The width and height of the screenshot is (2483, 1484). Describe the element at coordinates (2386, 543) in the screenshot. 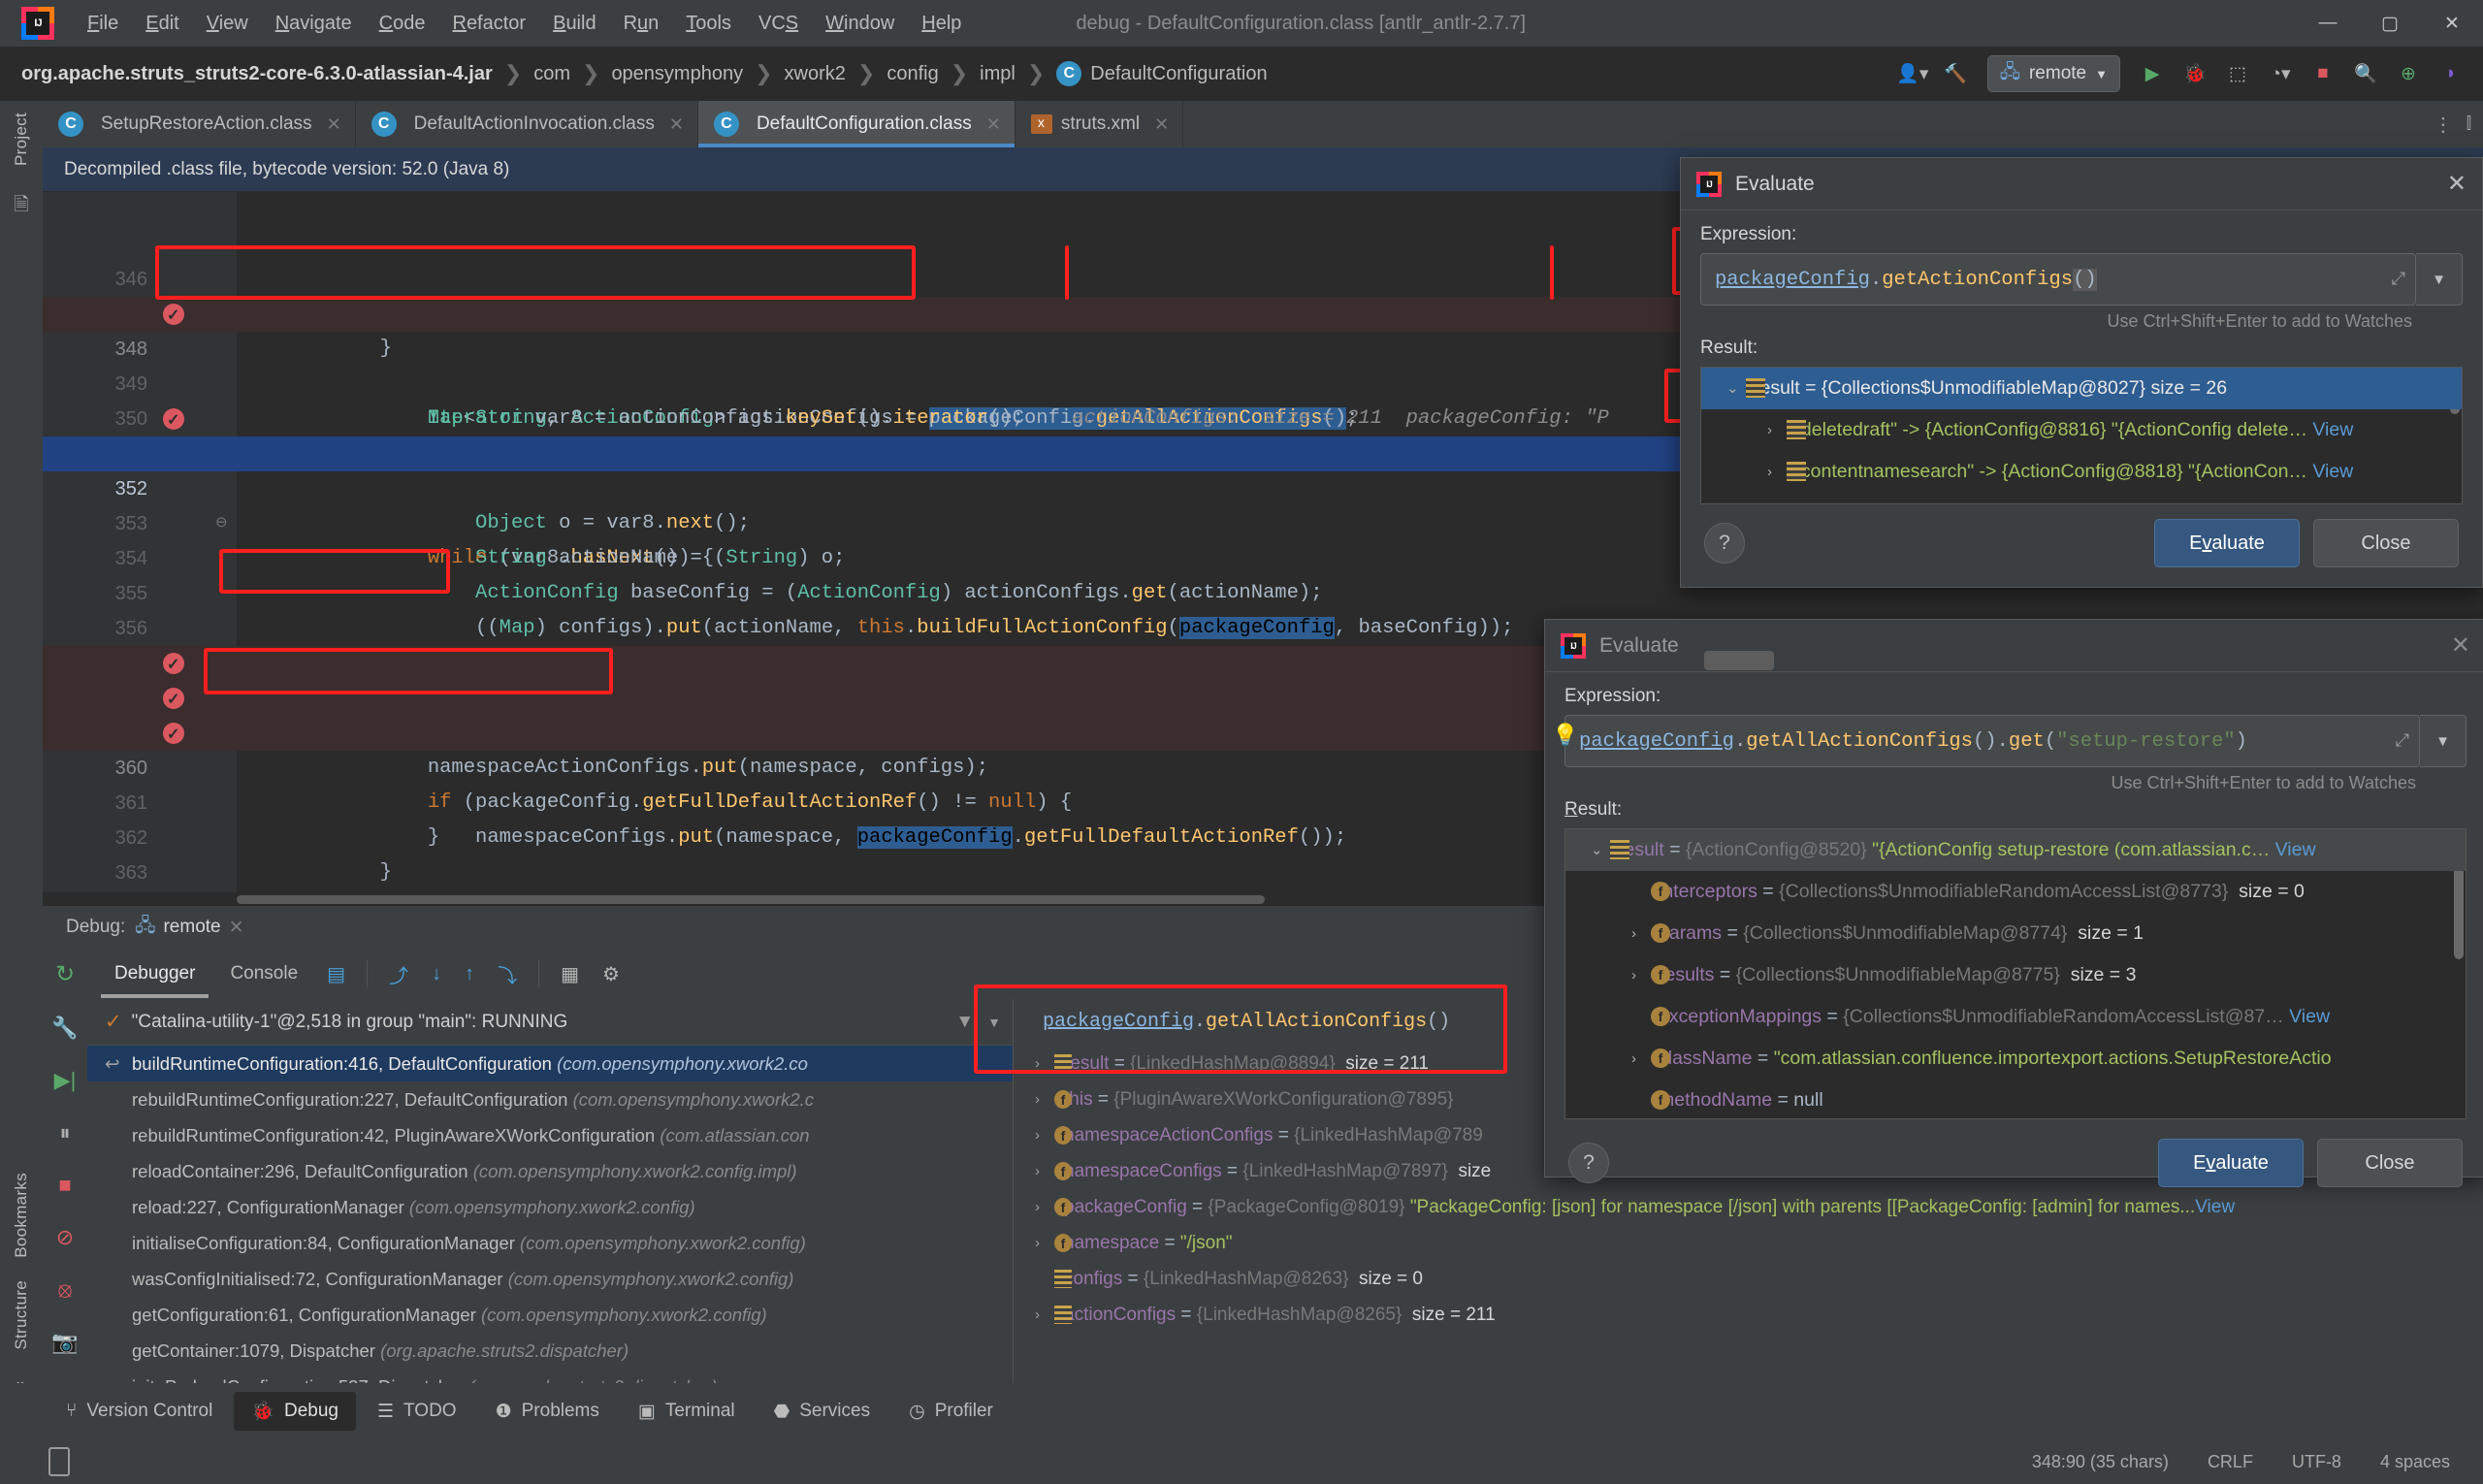

I see `close-button: Close` at that location.